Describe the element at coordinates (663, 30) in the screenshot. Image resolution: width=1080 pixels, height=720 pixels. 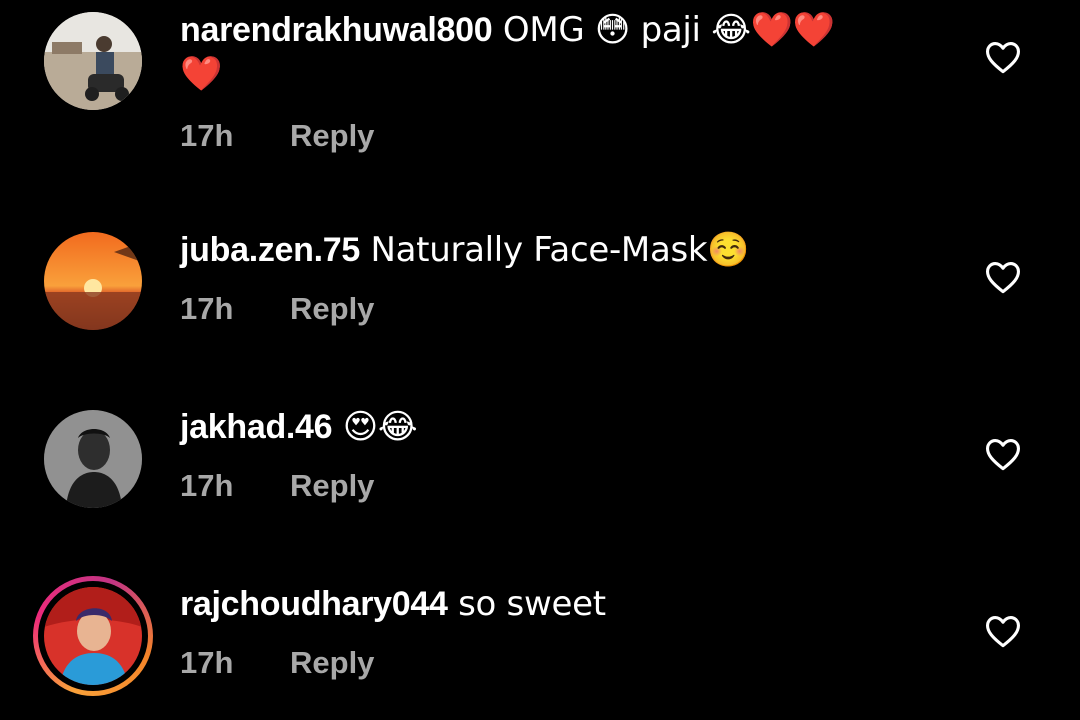
I see `comment-message: OMG 😳 paji 😂❤️❤️` at that location.